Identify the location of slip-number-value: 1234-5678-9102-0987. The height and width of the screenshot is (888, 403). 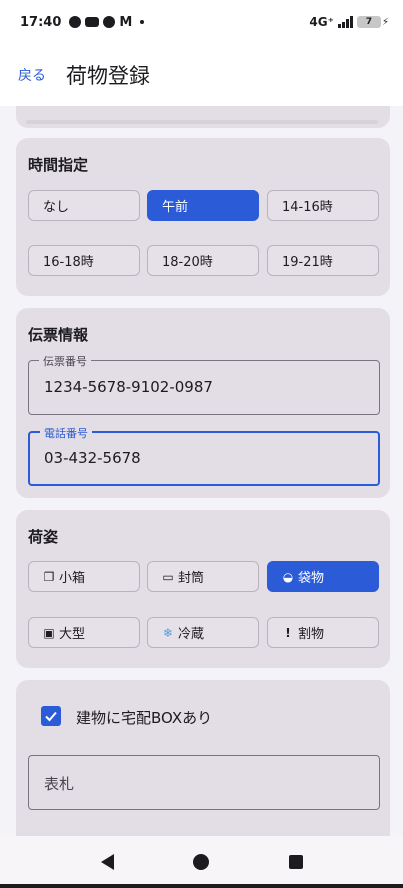
(128, 387).